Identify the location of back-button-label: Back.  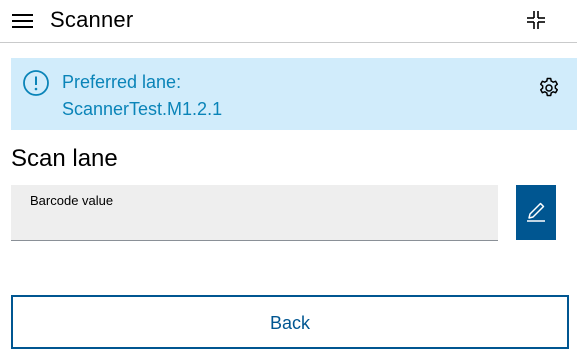
(290, 323).